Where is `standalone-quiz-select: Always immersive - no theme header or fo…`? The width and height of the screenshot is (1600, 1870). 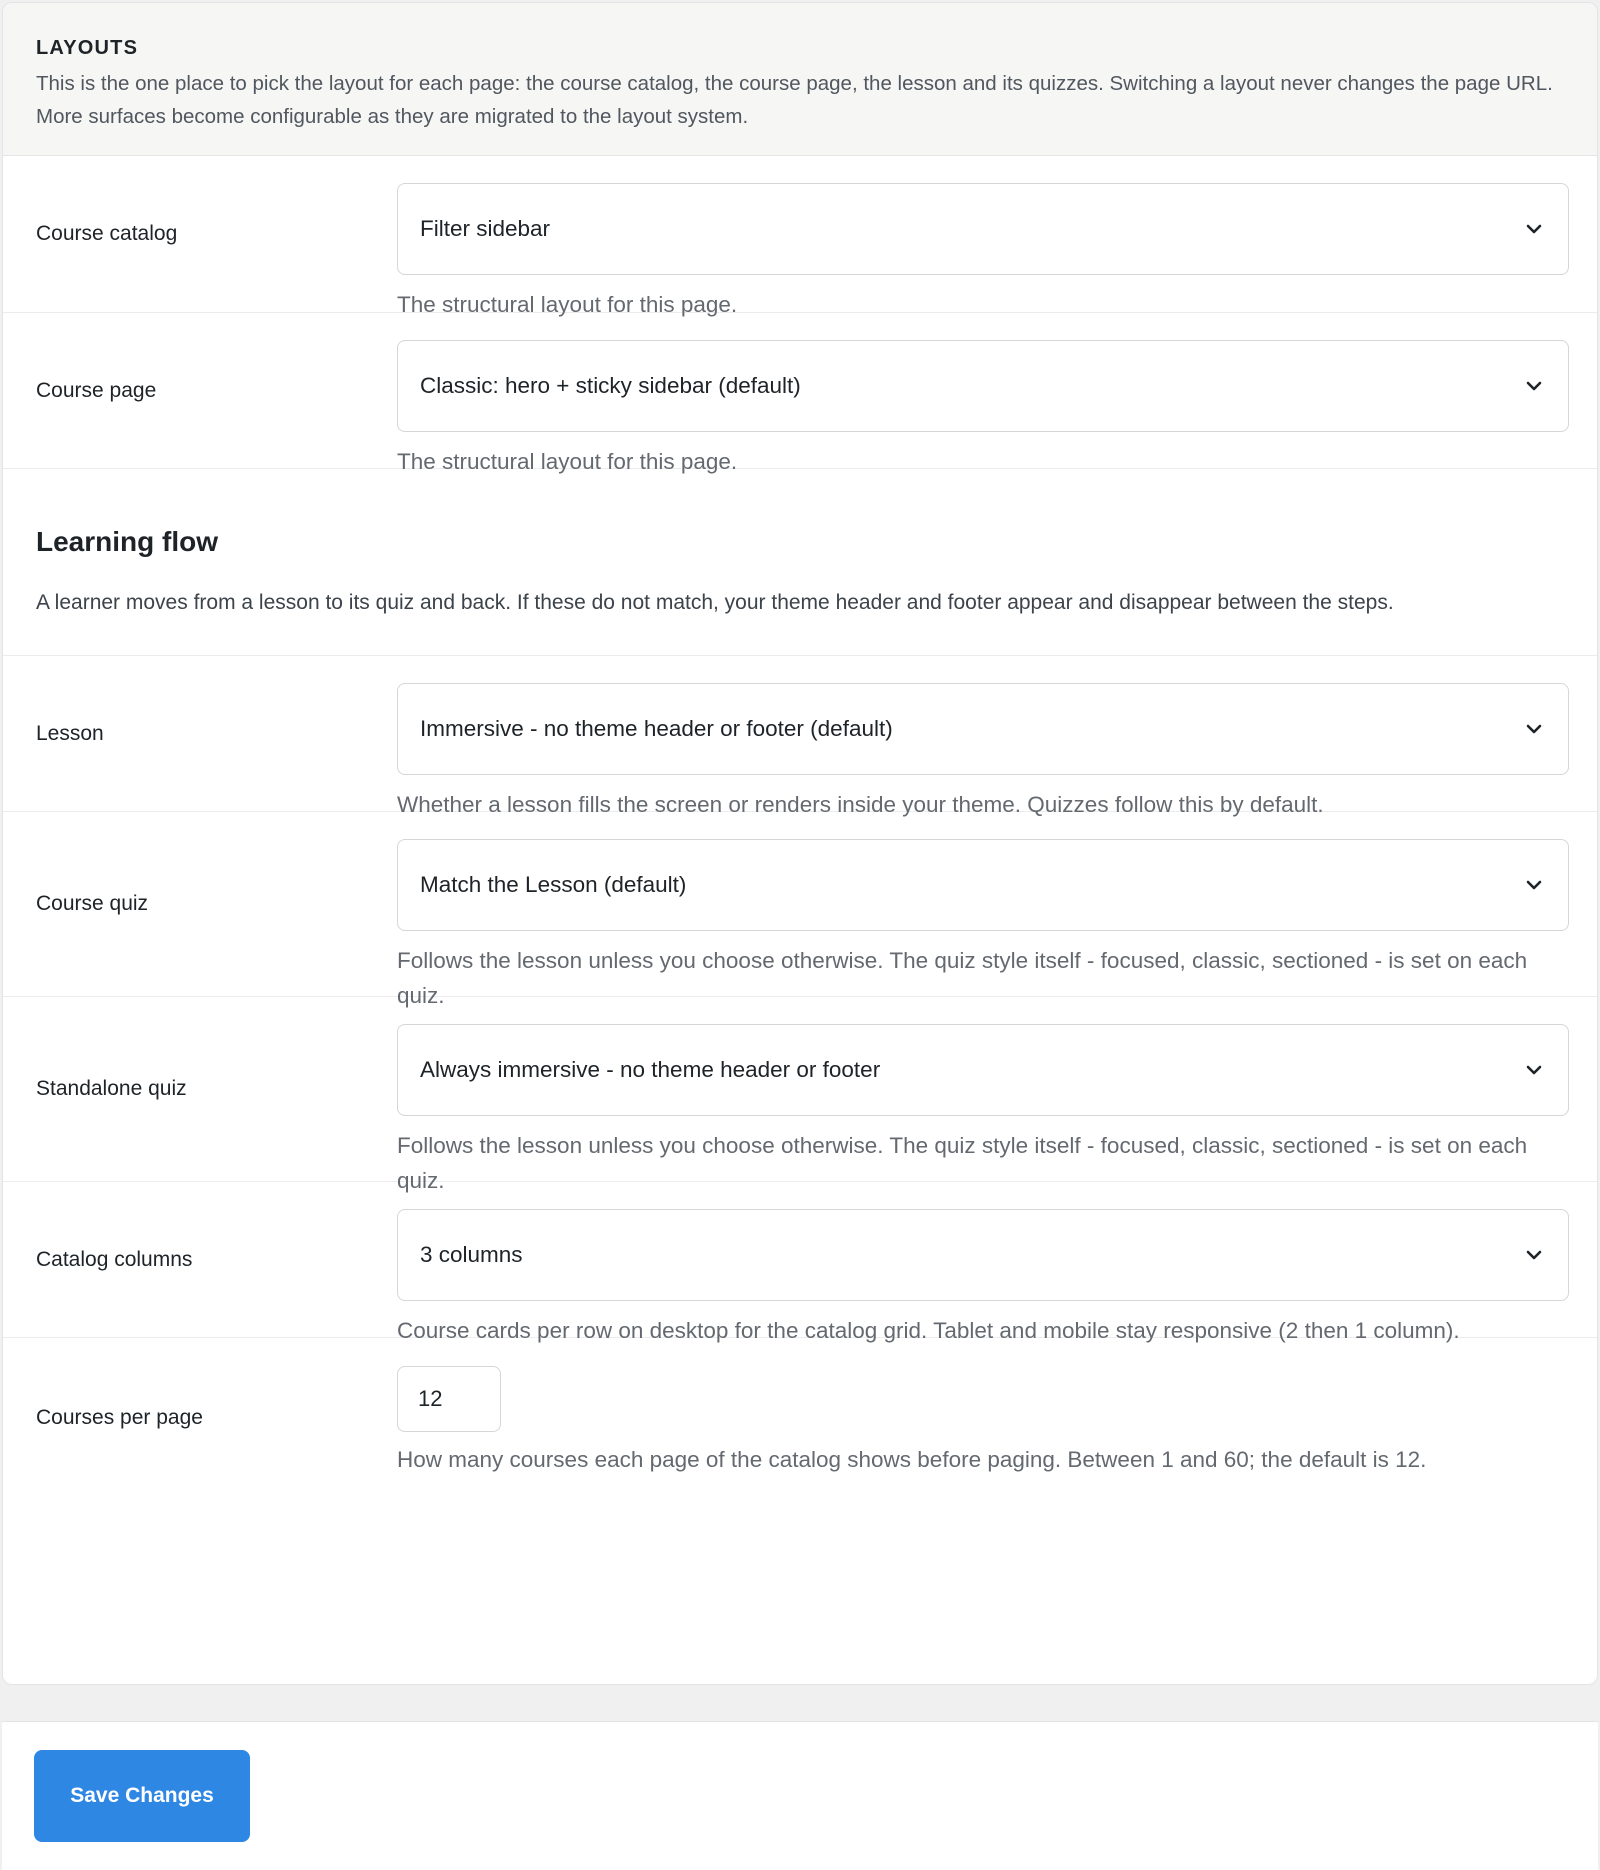 standalone-quiz-select: Always immersive - no theme header or fo… is located at coordinates (983, 1070).